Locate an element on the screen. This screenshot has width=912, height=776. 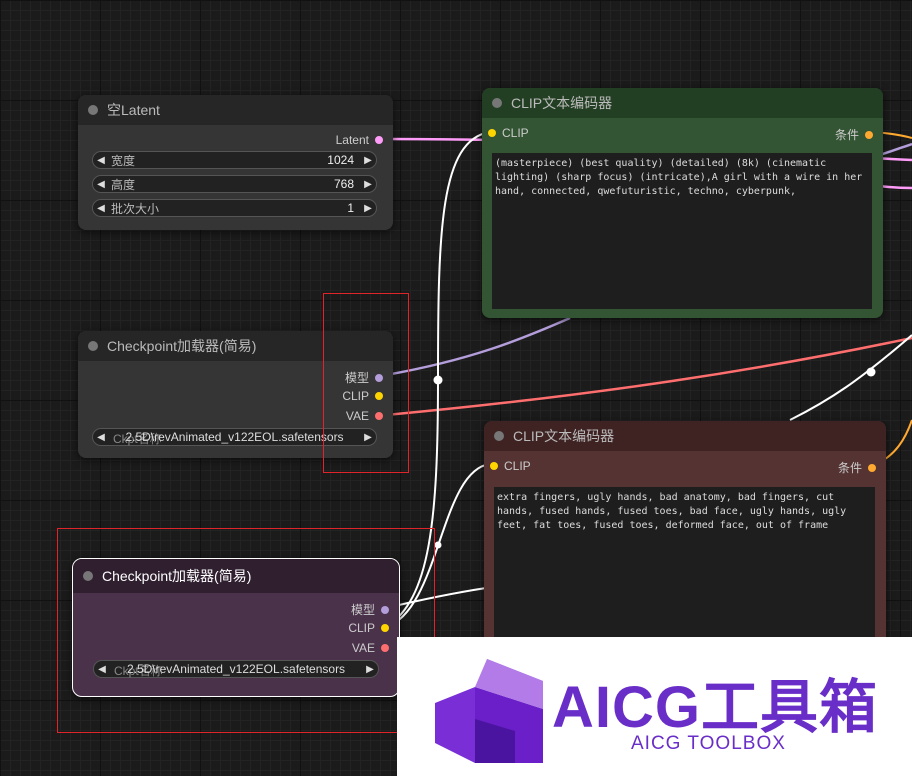
wire-white-out is located at coordinates (850, 377).